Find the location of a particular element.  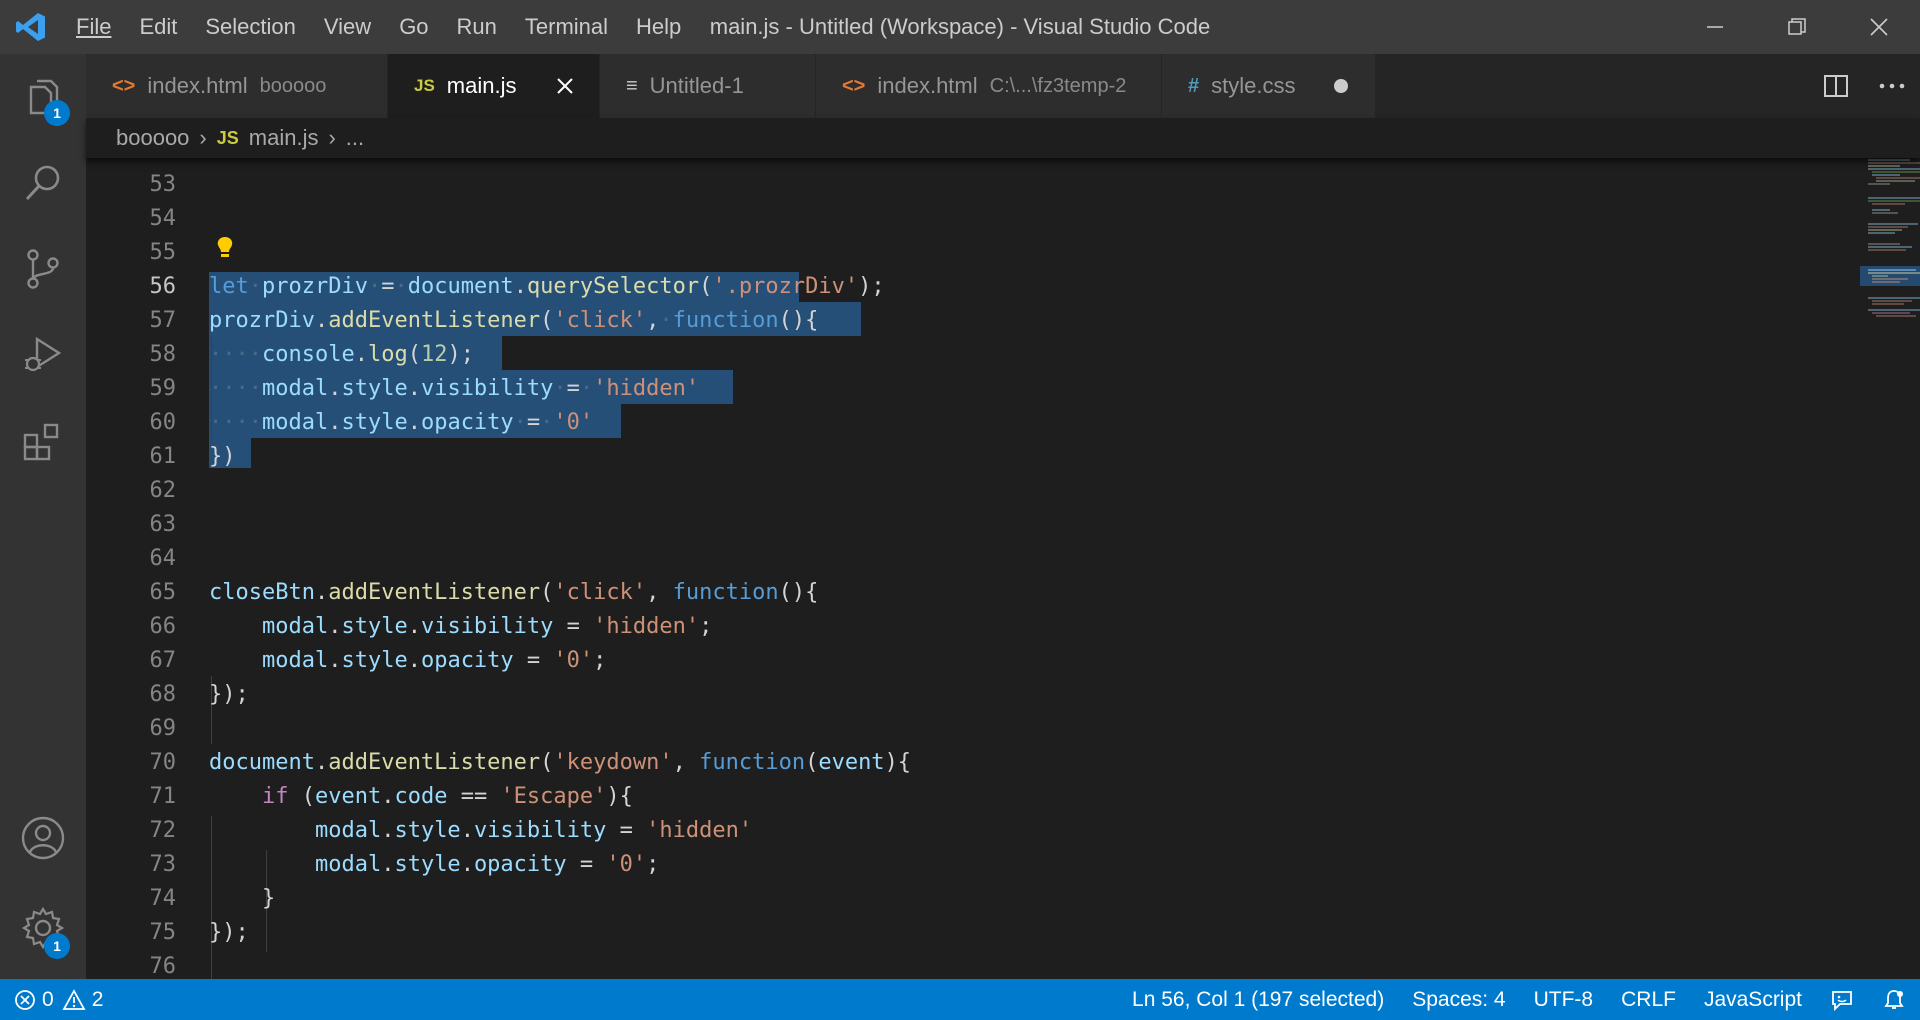

more-actions-button is located at coordinates (1892, 86).